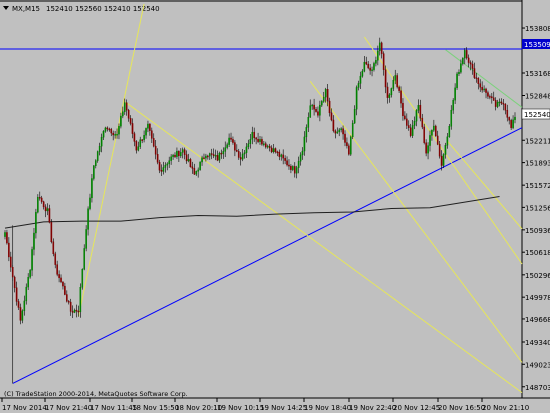 The image size is (550, 413). Describe the element at coordinates (537, 186) in the screenshot. I see `price-tick-label: 151572` at that location.